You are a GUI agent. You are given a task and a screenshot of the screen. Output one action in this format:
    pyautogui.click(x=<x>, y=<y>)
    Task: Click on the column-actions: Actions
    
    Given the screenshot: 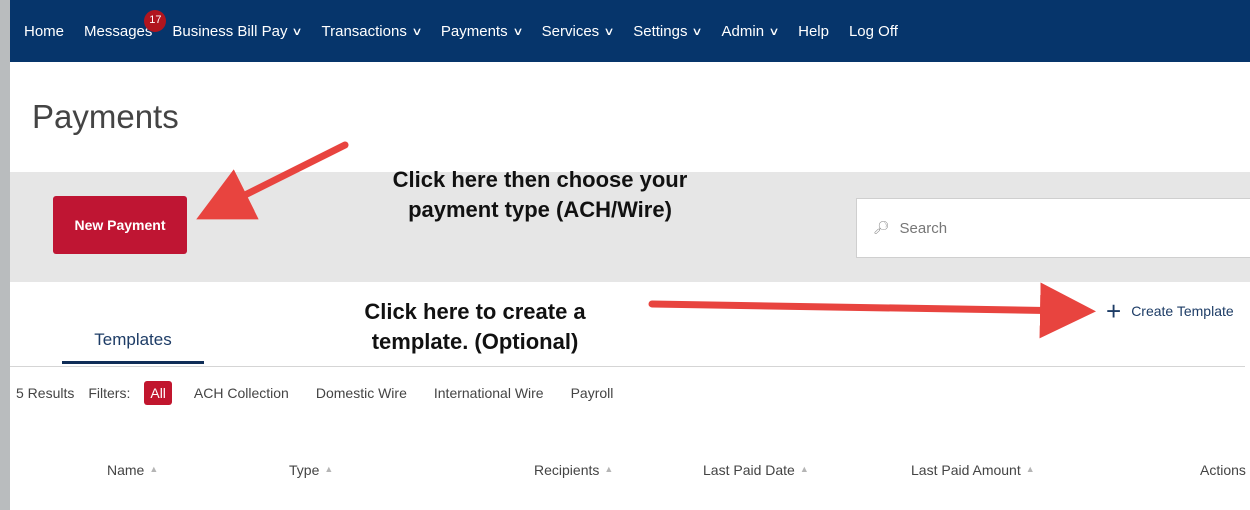 What is the action you would take?
    pyautogui.click(x=1223, y=470)
    